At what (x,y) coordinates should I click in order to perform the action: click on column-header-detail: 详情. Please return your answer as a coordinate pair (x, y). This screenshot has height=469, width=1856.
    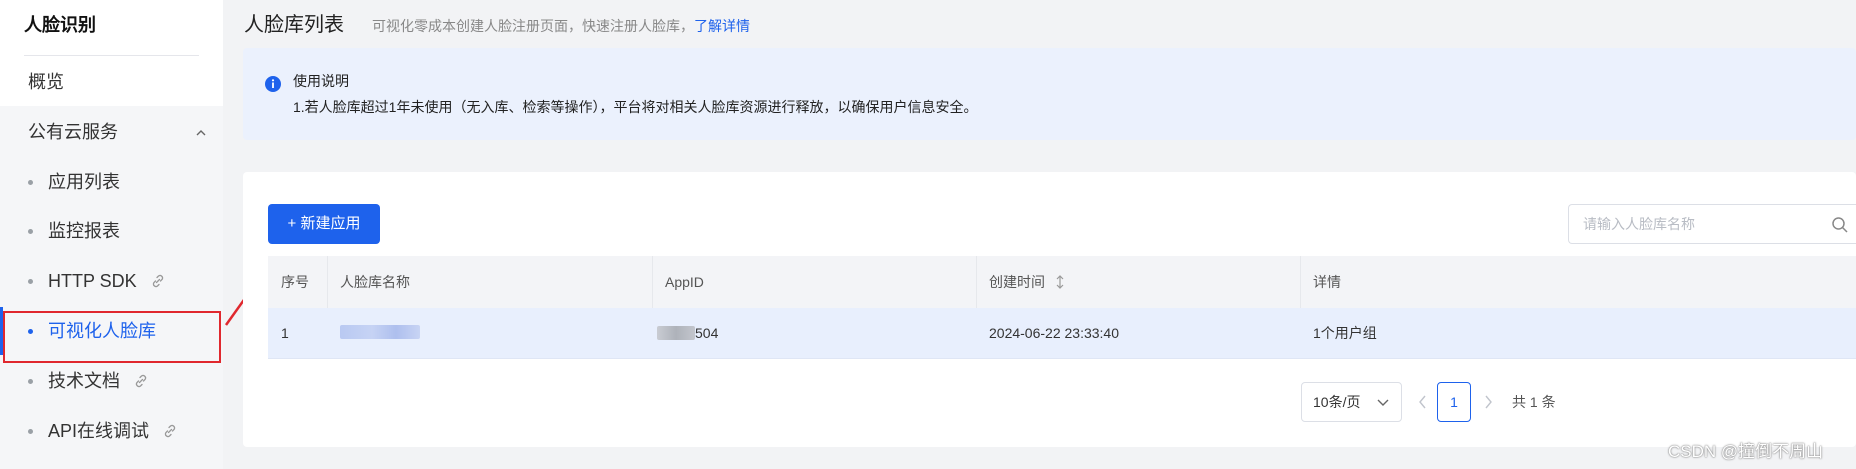
    Looking at the image, I should click on (1327, 282).